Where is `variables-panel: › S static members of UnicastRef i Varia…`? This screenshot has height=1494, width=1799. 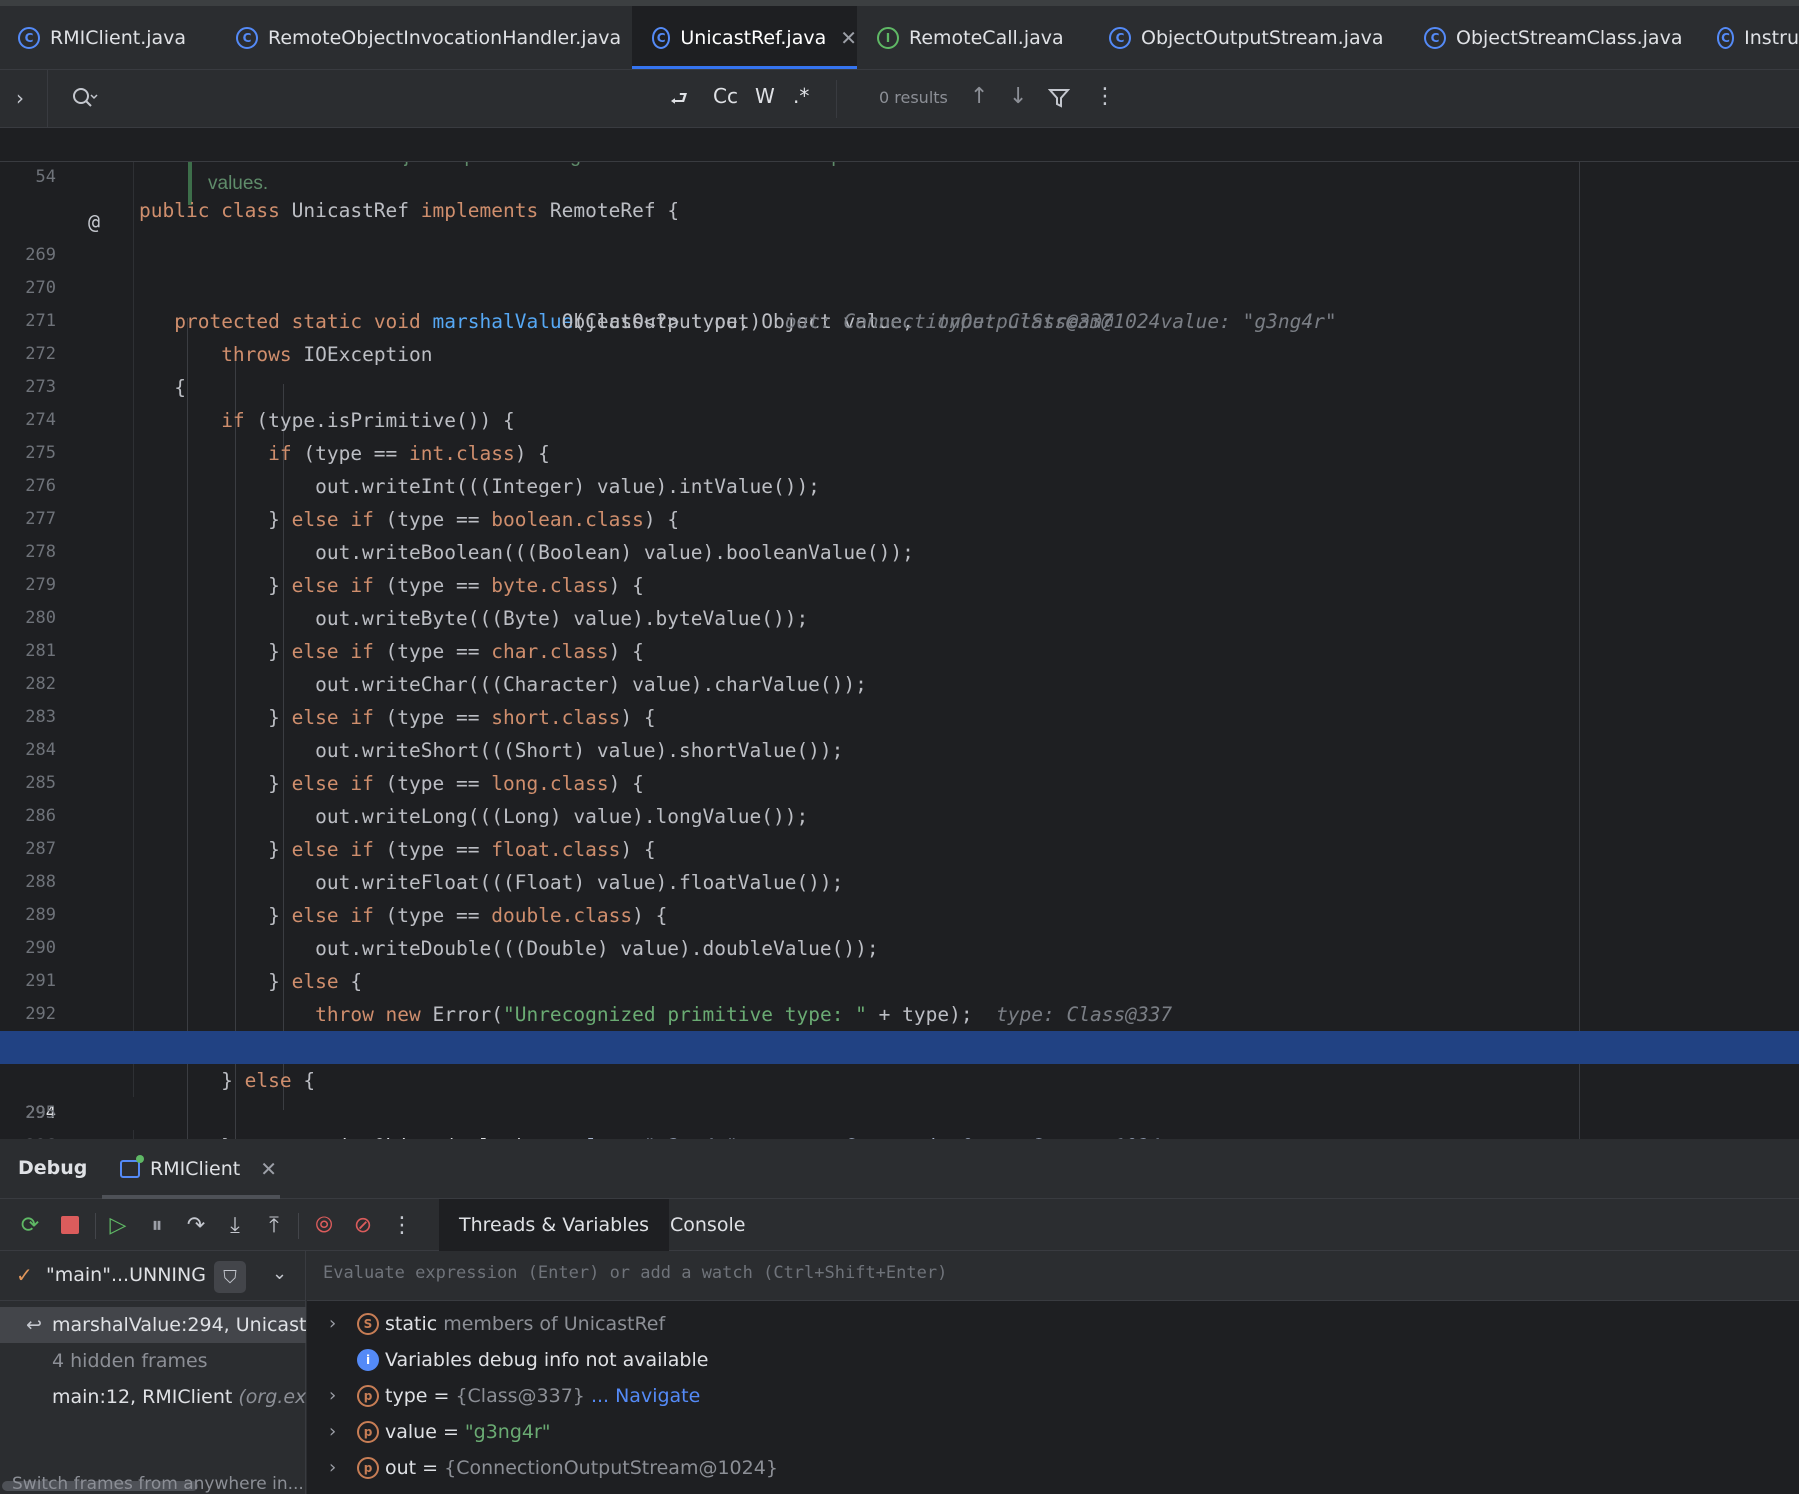
variables-panel: › S static members of UnicastRef i Varia… is located at coordinates (1053, 1372).